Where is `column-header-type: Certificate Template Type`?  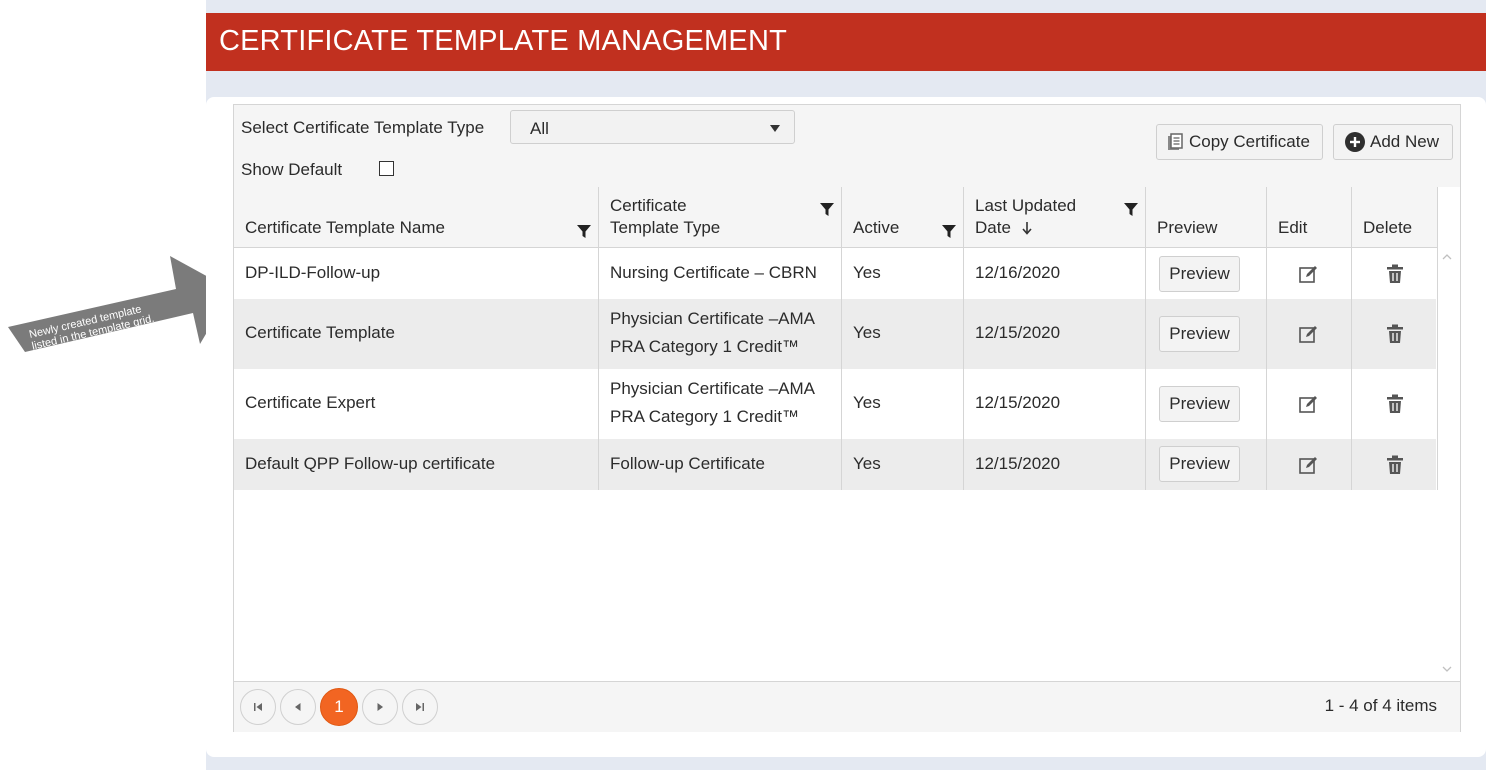 column-header-type: Certificate Template Type is located at coordinates (720, 217).